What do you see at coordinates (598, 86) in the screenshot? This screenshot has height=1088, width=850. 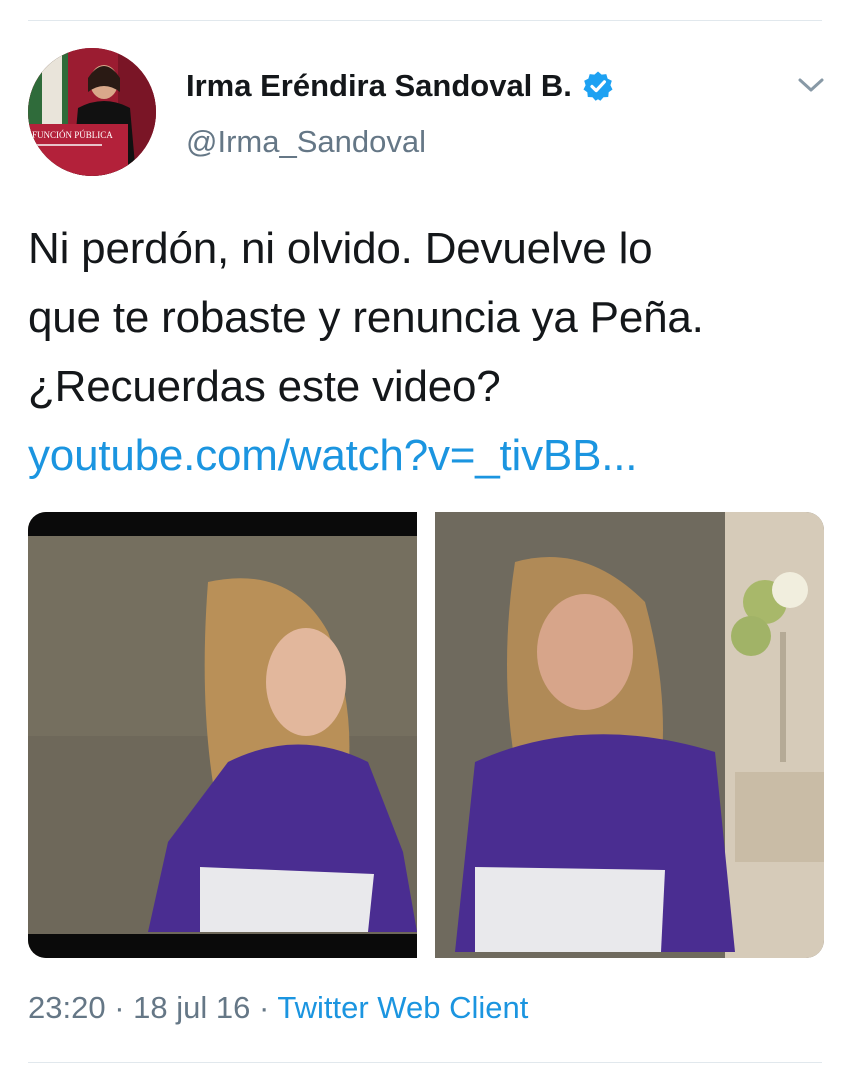 I see `verified-badge-icon` at bounding box center [598, 86].